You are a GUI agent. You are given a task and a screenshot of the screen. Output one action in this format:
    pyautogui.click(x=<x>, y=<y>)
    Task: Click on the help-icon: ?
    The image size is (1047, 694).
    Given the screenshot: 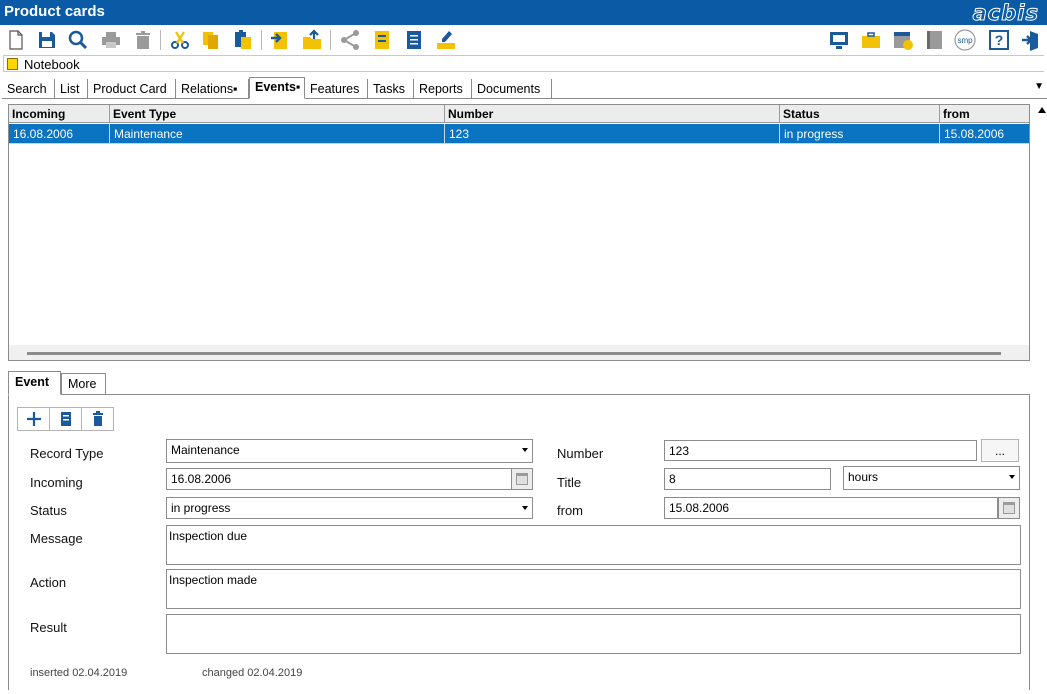 What is the action you would take?
    pyautogui.click(x=999, y=40)
    